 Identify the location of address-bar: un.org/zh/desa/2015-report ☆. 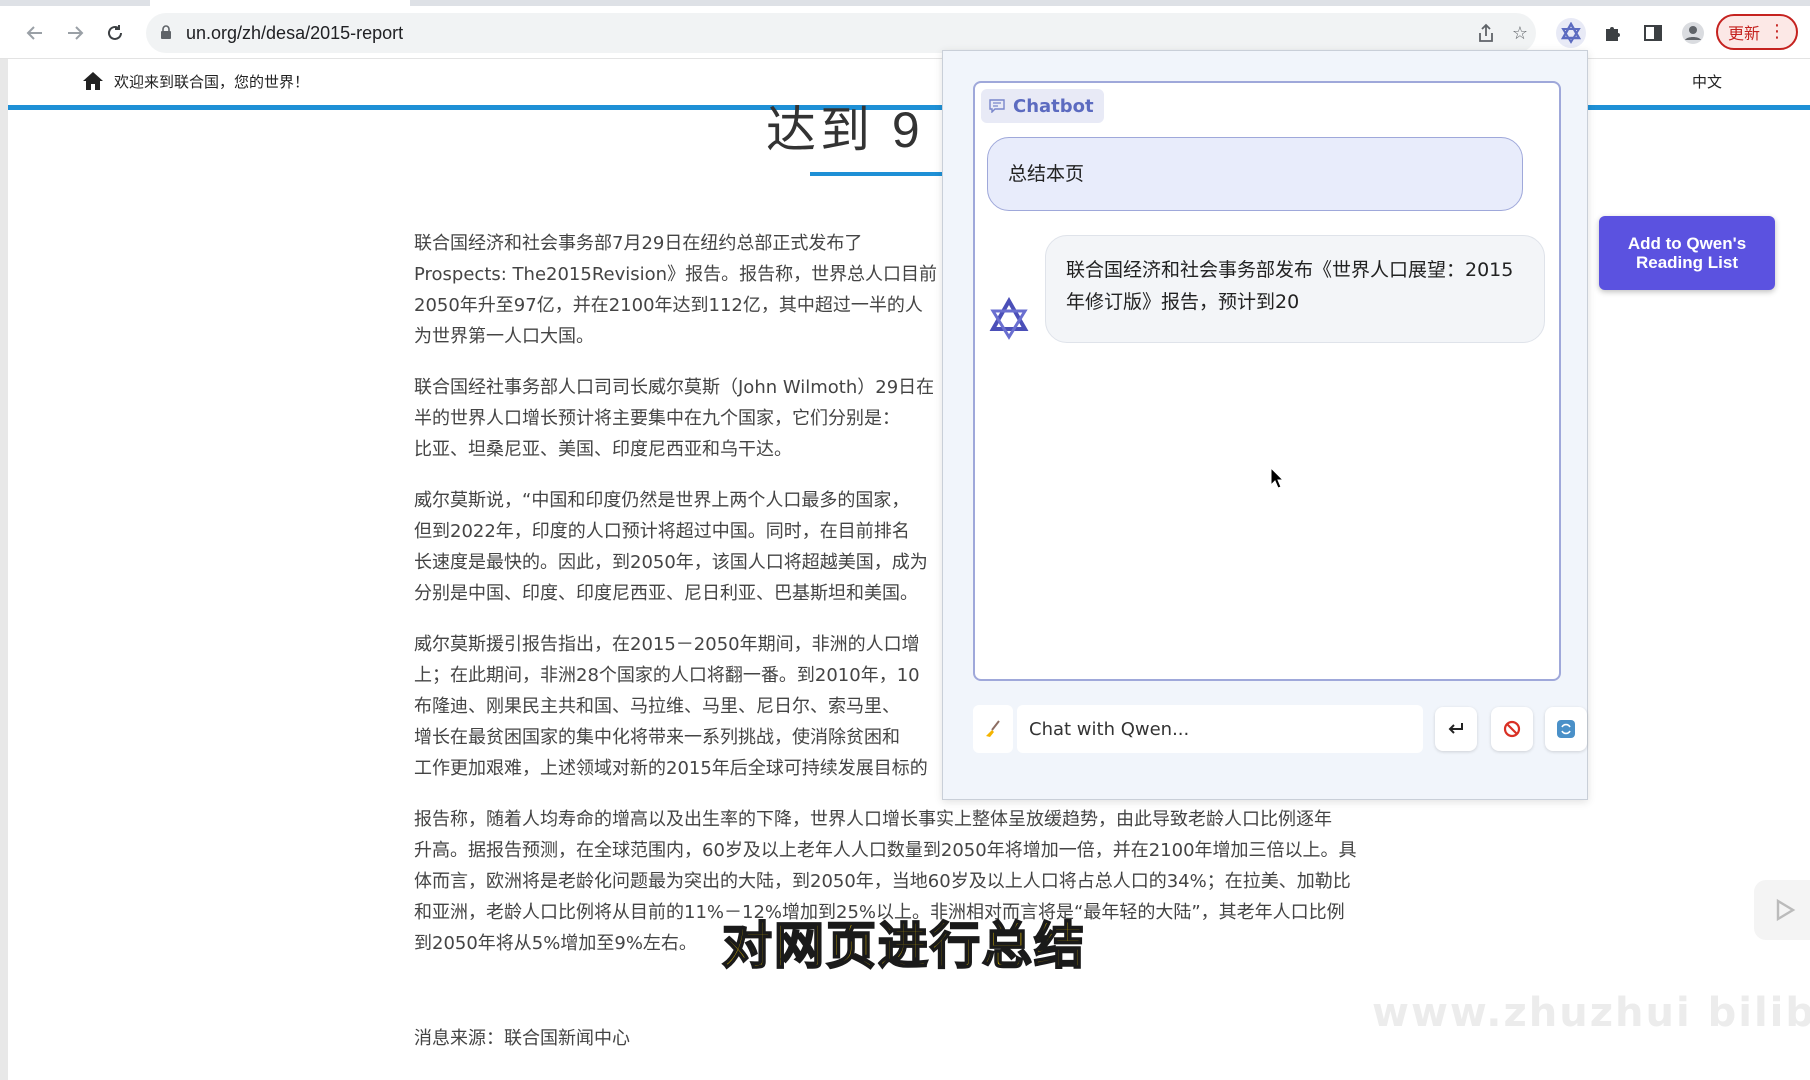
(841, 33).